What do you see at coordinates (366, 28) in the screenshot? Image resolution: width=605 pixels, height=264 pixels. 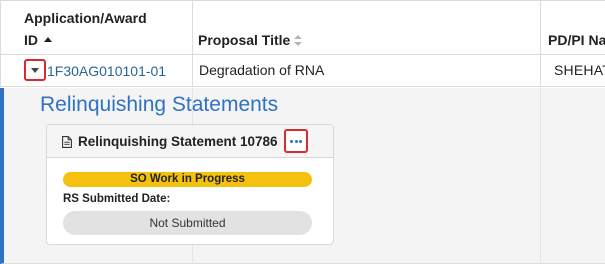 I see `column-header-proposal-title: Proposal Title` at bounding box center [366, 28].